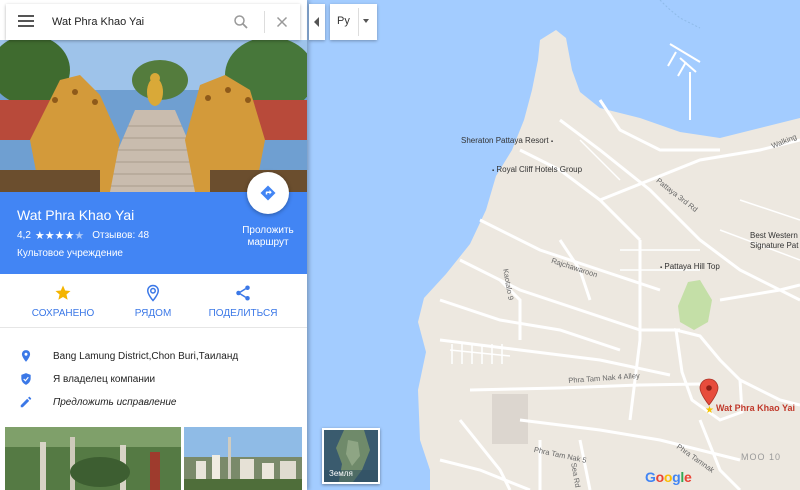  I want to click on map-label-pattaya-hill: ▪ Pattaya Hill Top, so click(690, 266).